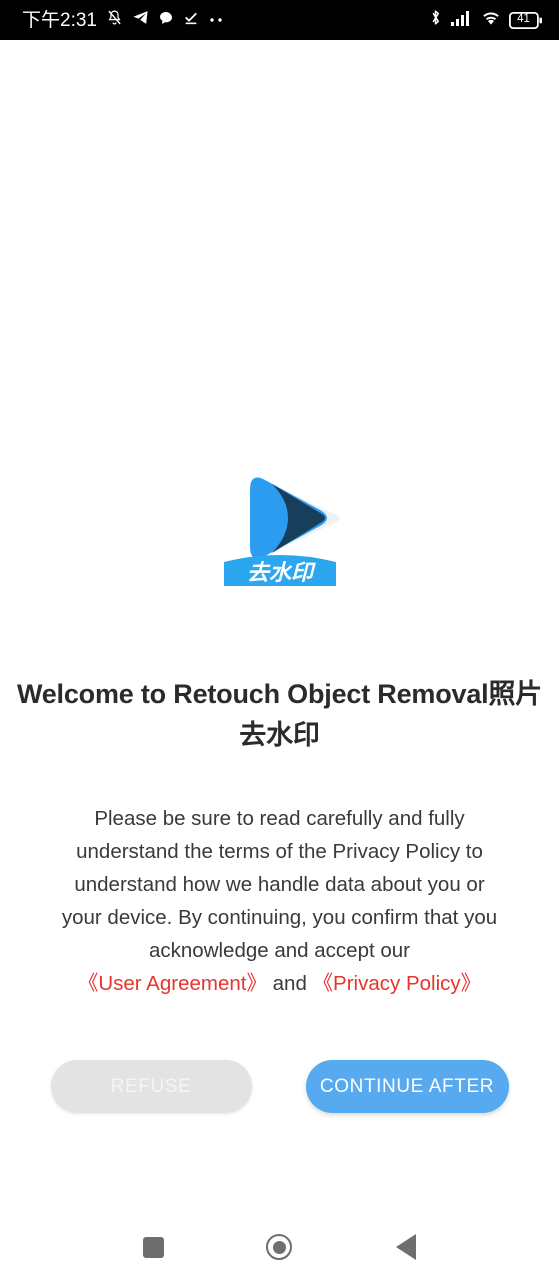 Image resolution: width=559 pixels, height=1280 pixels. What do you see at coordinates (279, 1086) in the screenshot?
I see `dialog-button-row: REFUSE CONTINUE AFTER` at bounding box center [279, 1086].